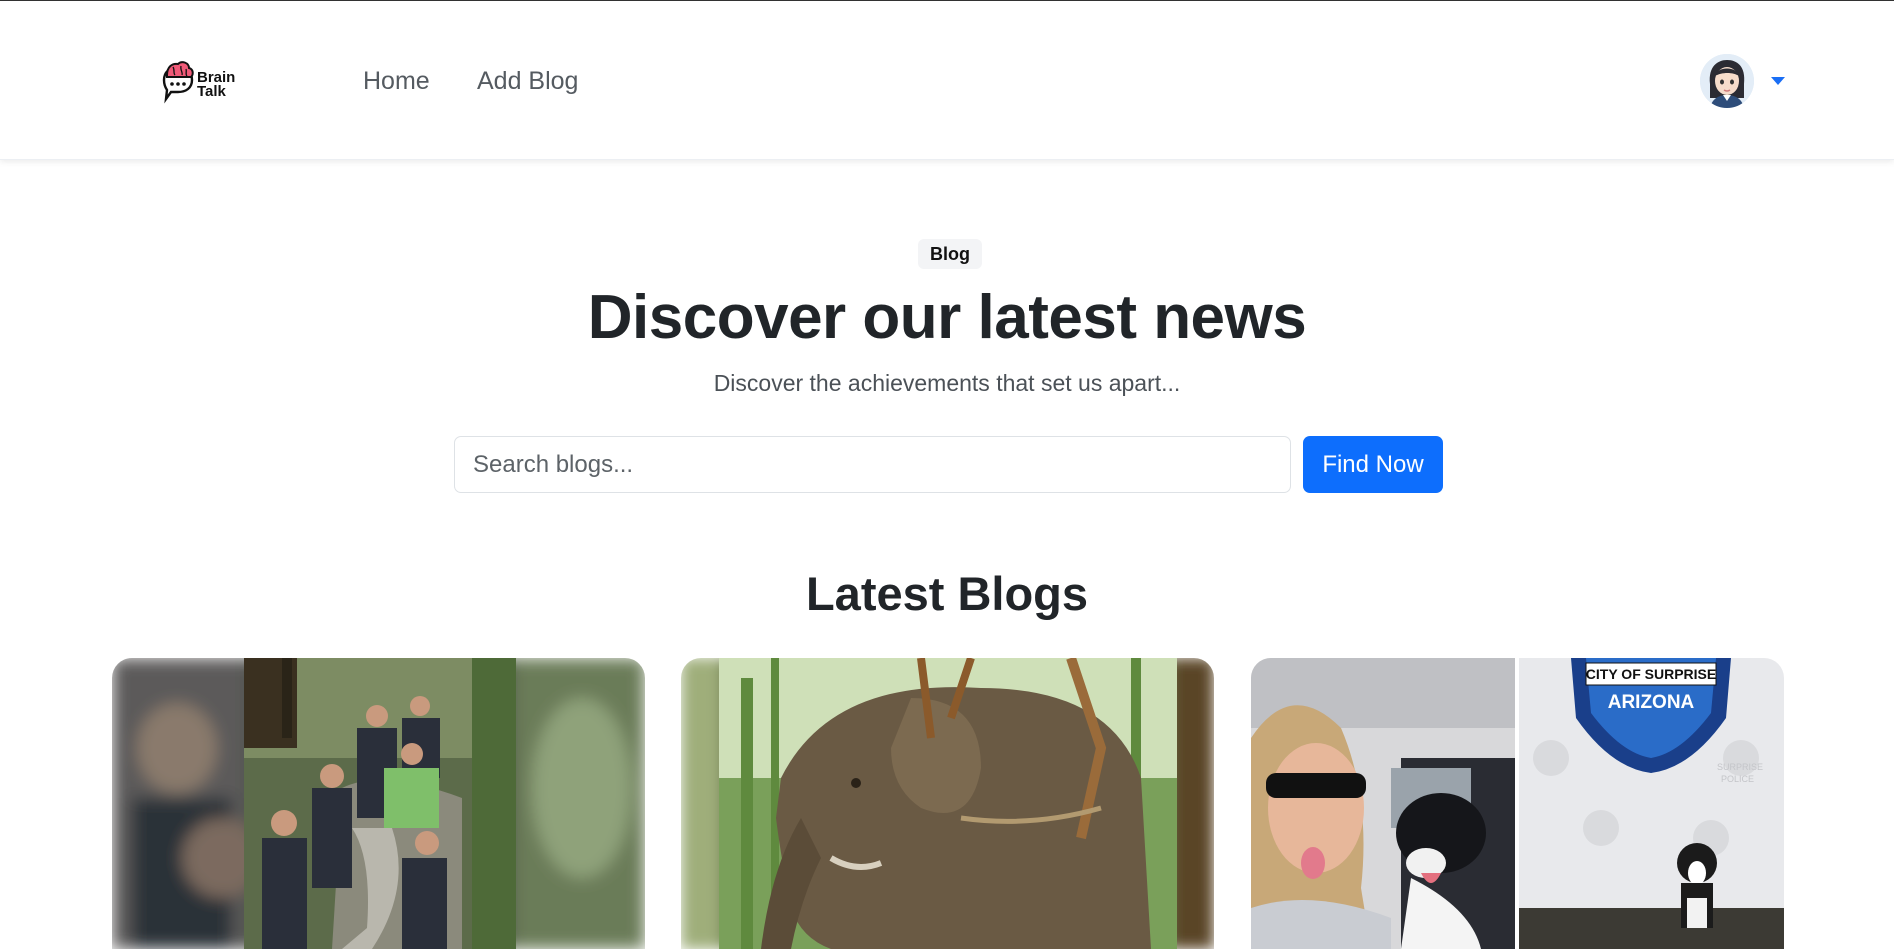  Describe the element at coordinates (1651, 674) in the screenshot. I see `badge-text-city: CITY OF SURPRISE` at that location.